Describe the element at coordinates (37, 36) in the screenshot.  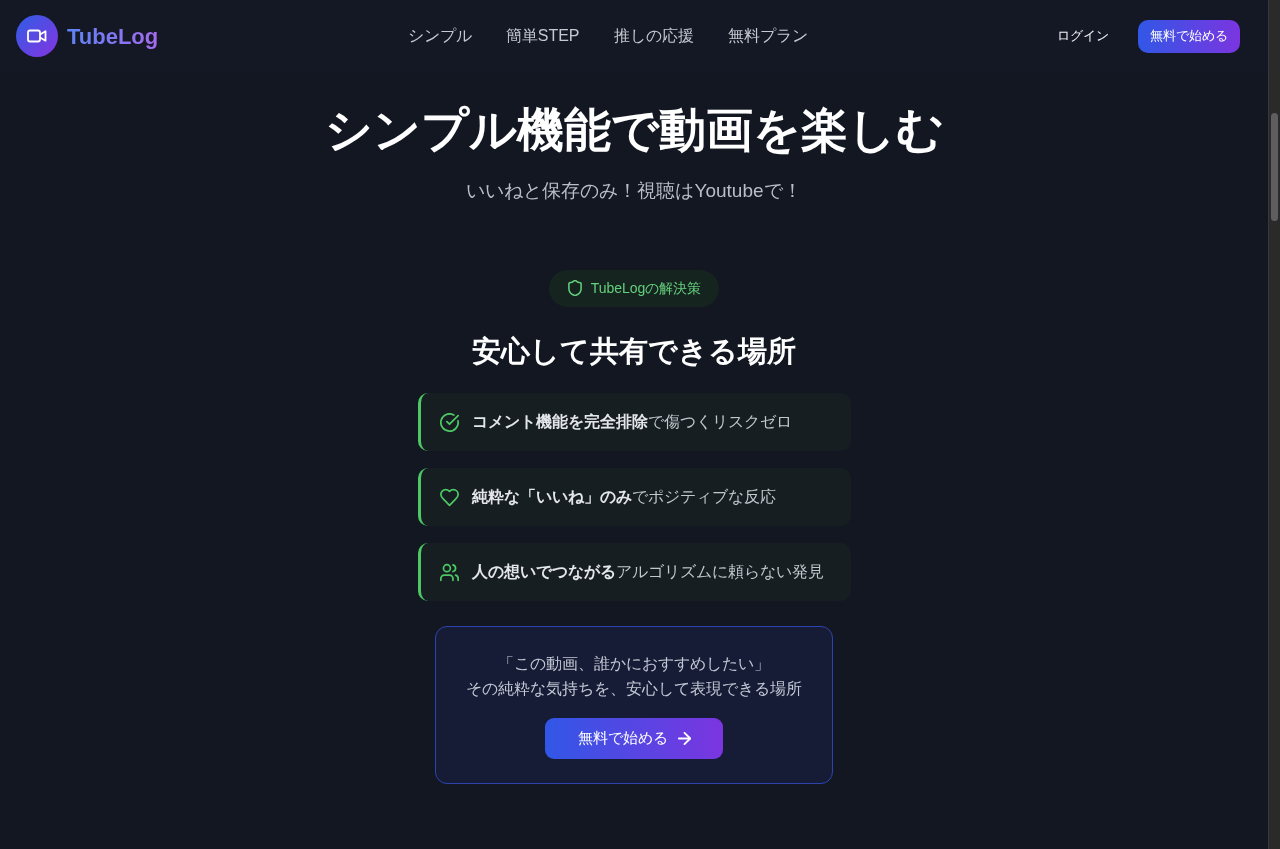
I see `logo-icon` at that location.